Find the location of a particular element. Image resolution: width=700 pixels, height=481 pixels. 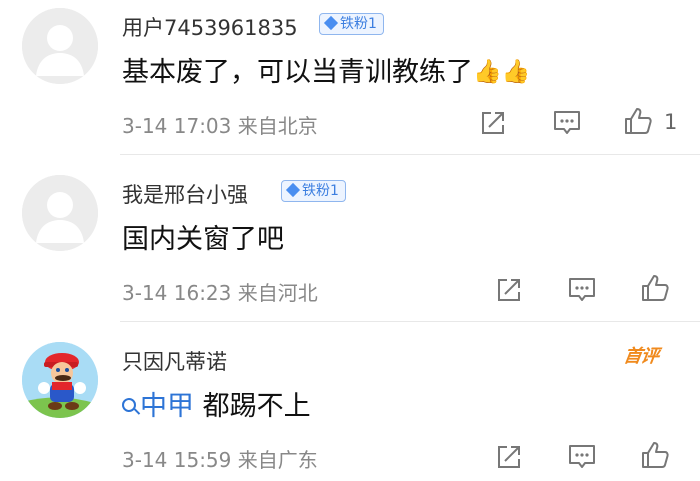

comment-text: 中甲 都踢不上 is located at coordinates (216, 403).